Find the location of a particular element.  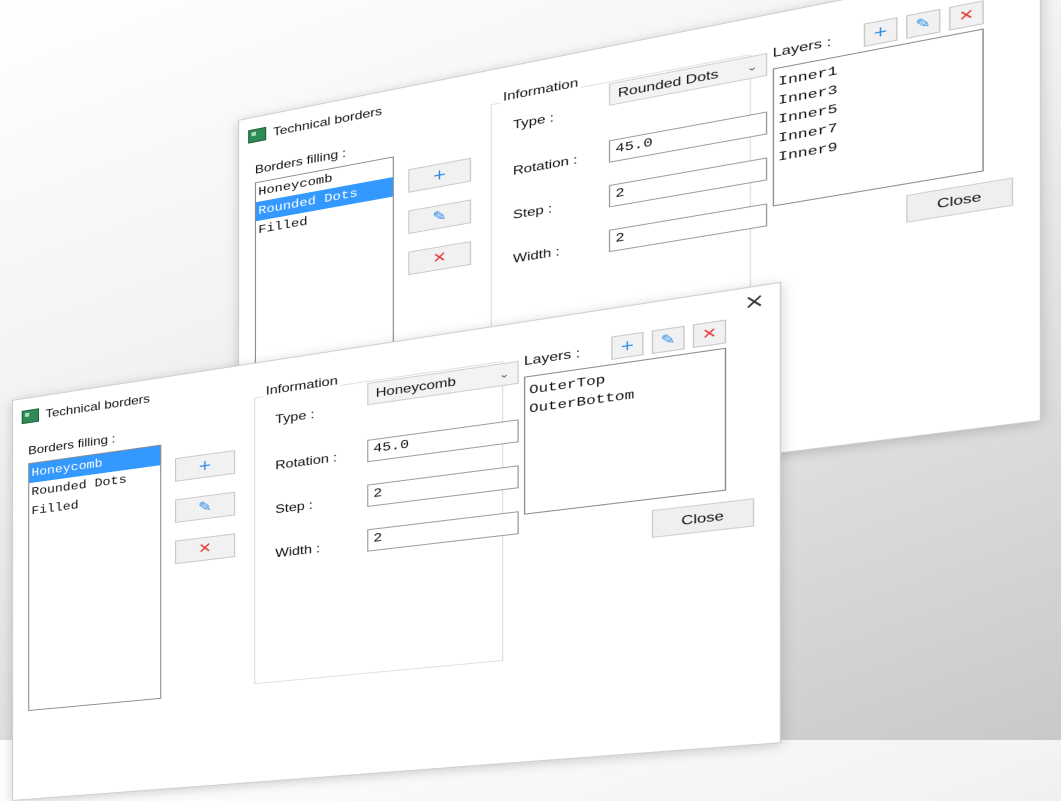

borders-filling-list: Honeycomb Rounded Dots Filled is located at coordinates (95, 578).